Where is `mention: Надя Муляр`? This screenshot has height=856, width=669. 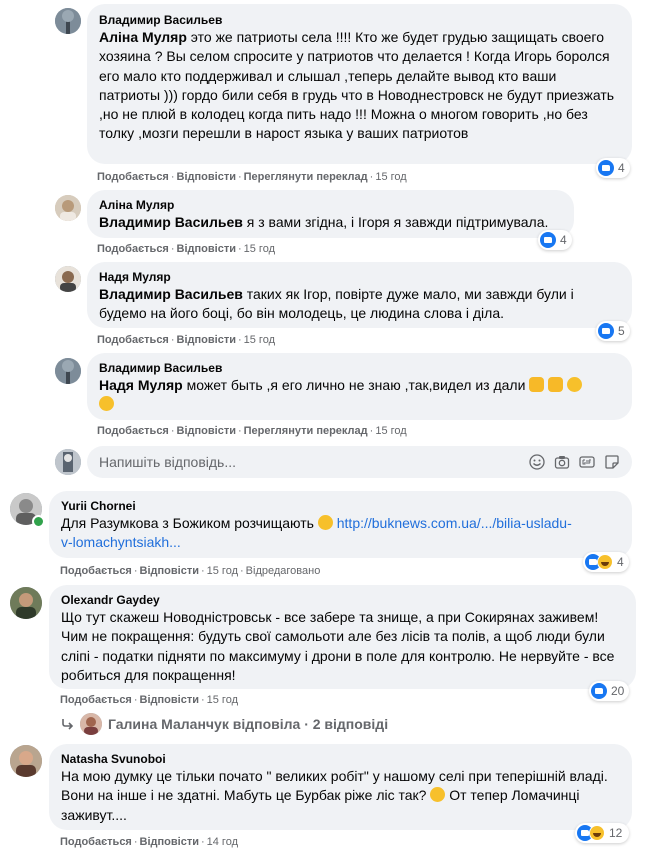 mention: Надя Муляр is located at coordinates (141, 385).